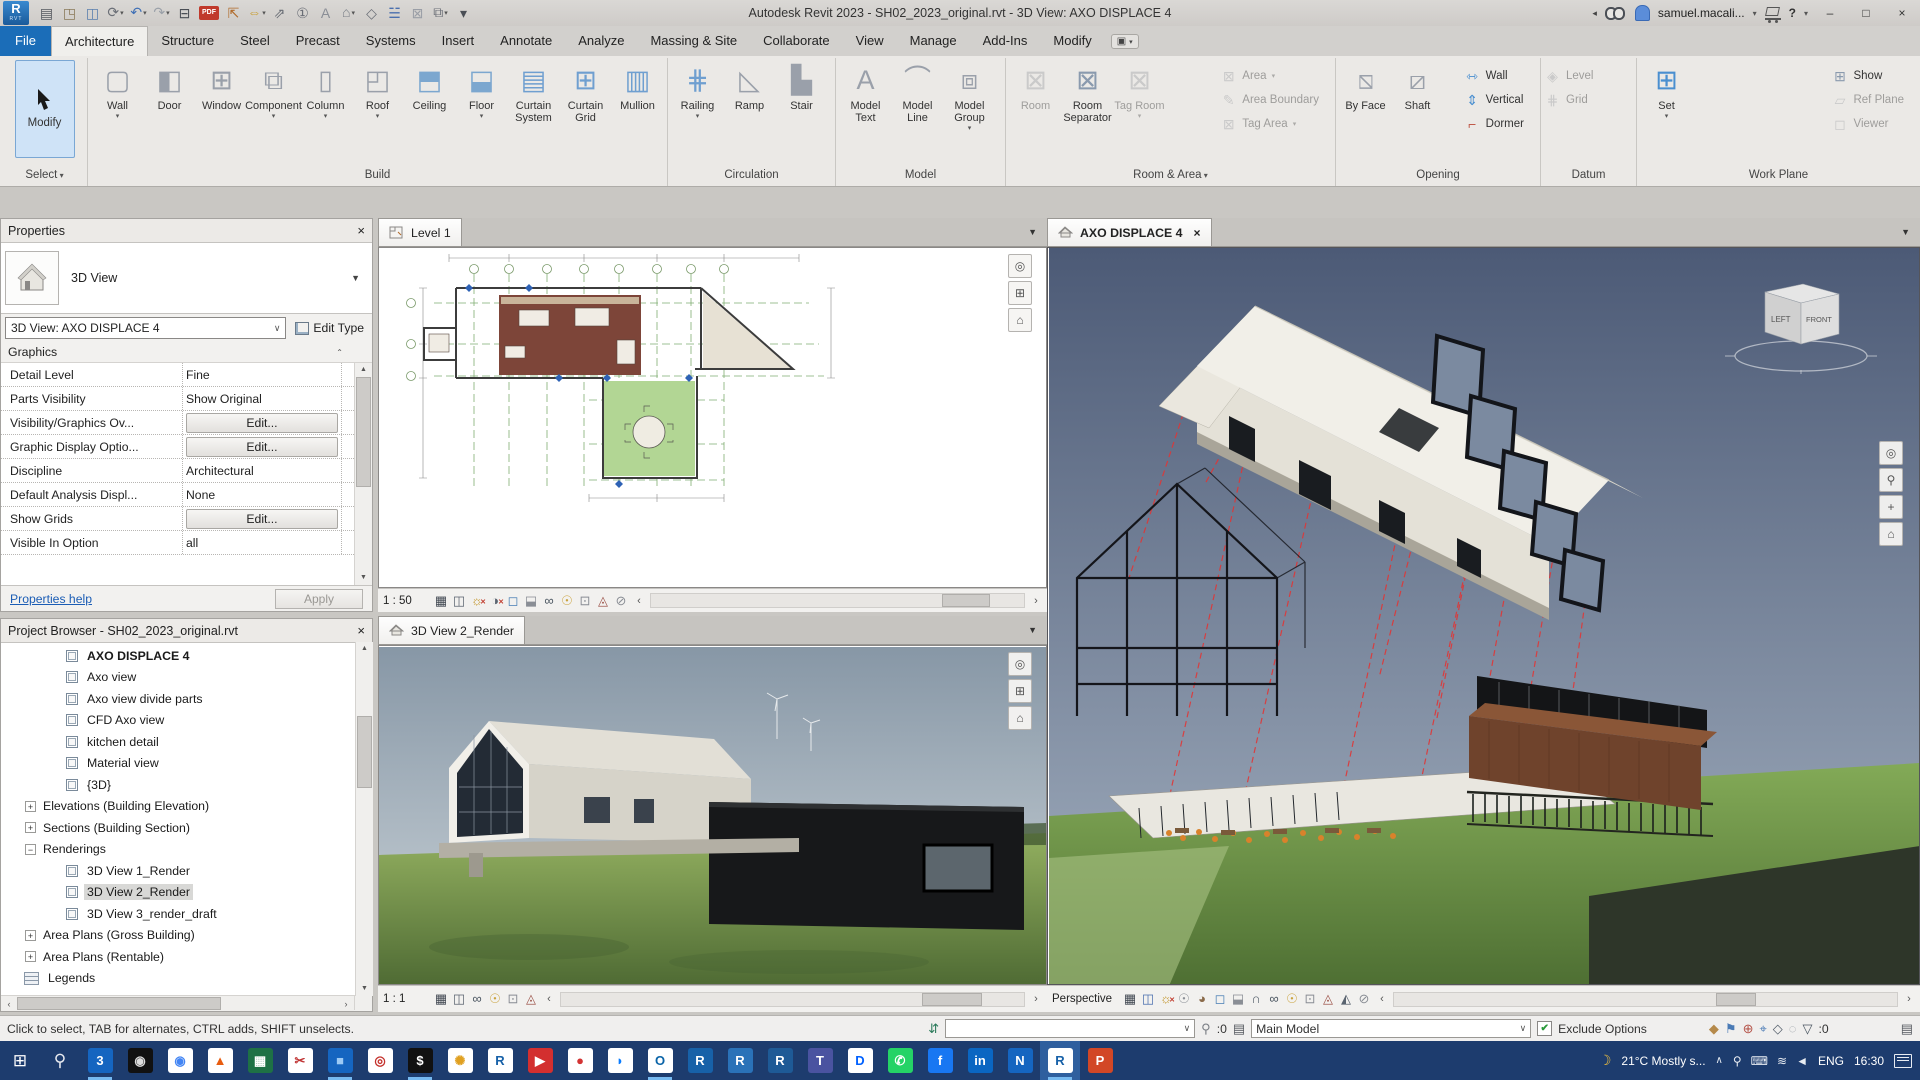  I want to click on browser-tree-item: CFD Axo view, so click(186, 721).